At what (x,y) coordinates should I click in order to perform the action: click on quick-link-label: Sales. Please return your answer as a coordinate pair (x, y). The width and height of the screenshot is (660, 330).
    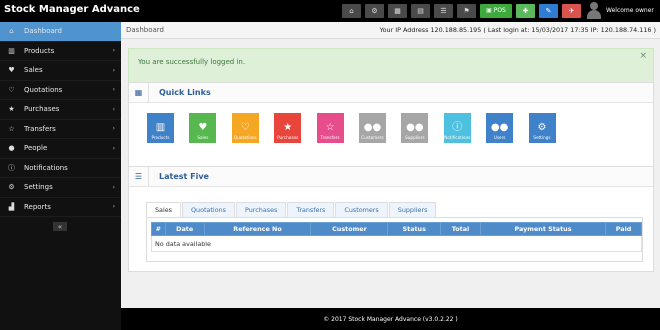
    Looking at the image, I should click on (203, 137).